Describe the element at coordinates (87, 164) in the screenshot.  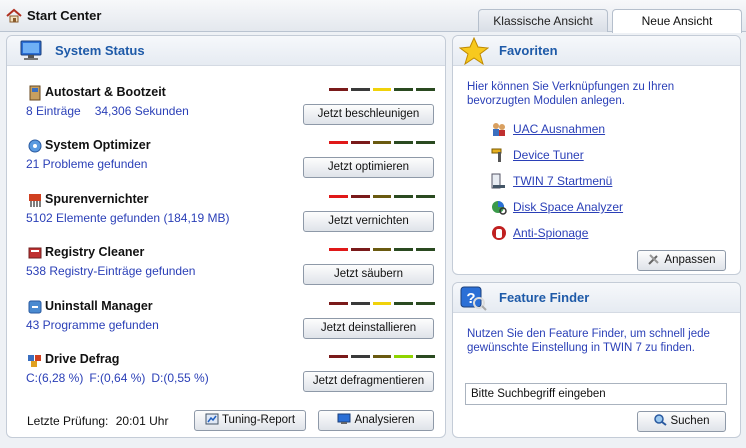
I see `status-info-value: 21 Probleme gefunden` at that location.